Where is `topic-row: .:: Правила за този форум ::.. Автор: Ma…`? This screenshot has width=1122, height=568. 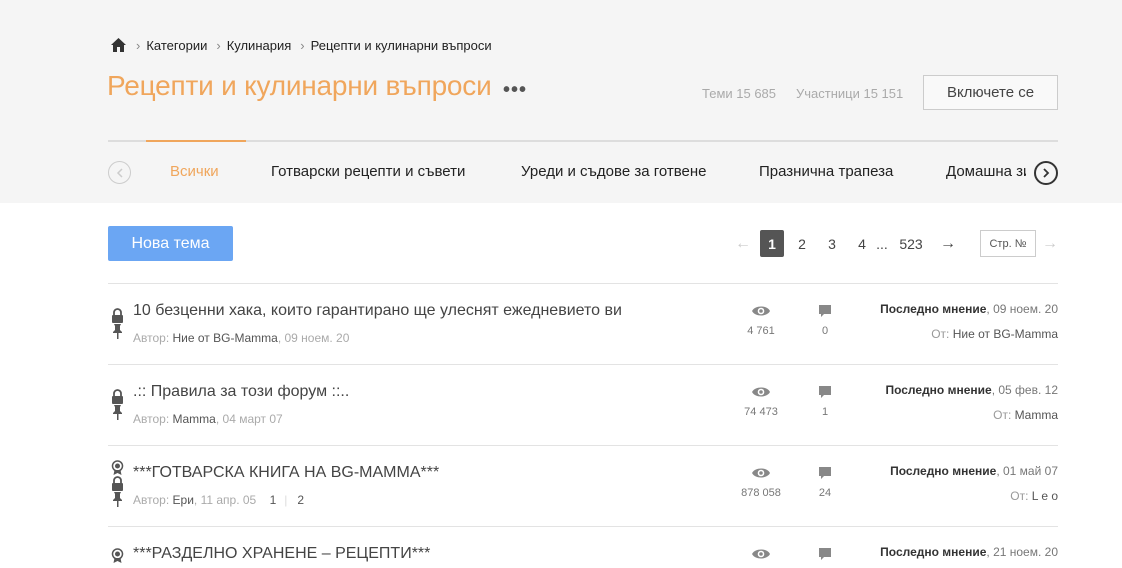 topic-row: .:: Правила за този форум ::.. Автор: Ma… is located at coordinates (583, 405).